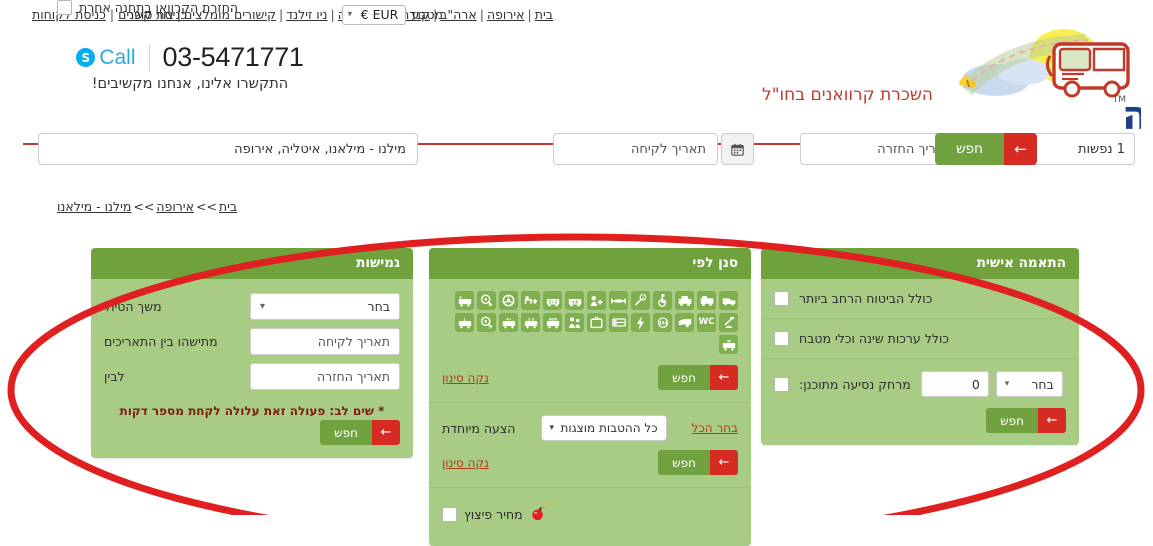 The image size is (1153, 546). I want to click on clear-filter-link-2: נקה סינון, so click(465, 463).